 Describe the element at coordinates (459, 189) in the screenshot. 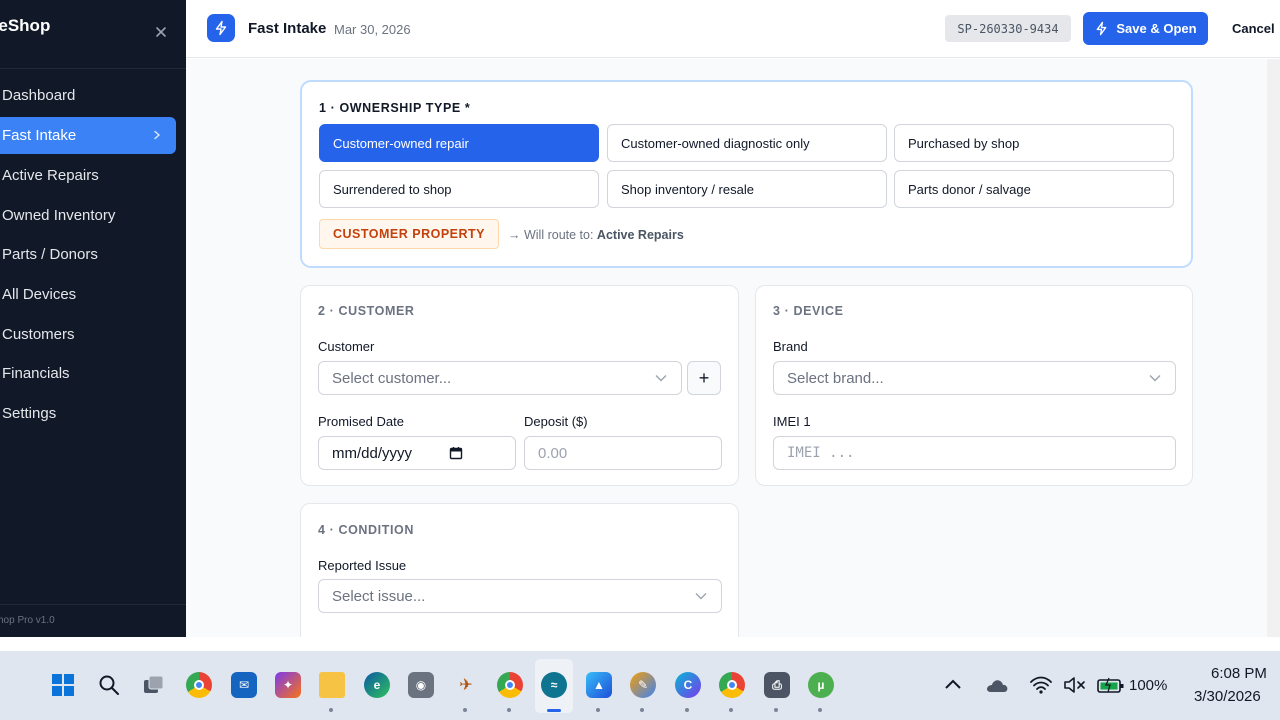

I see `ownership-option-surrendered: Surrendered to shop` at that location.